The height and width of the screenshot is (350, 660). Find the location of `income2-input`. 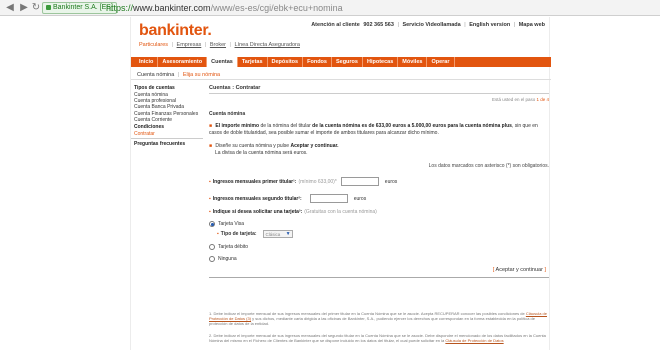

income2-input is located at coordinates (328, 198).